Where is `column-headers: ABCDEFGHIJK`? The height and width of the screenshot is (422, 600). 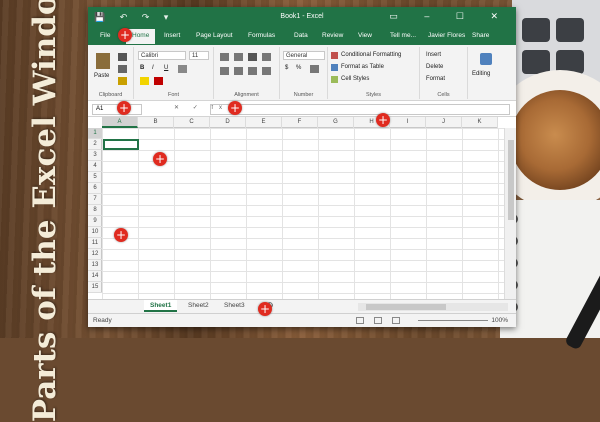 column-headers: ABCDEFGHIJK is located at coordinates (300, 122).